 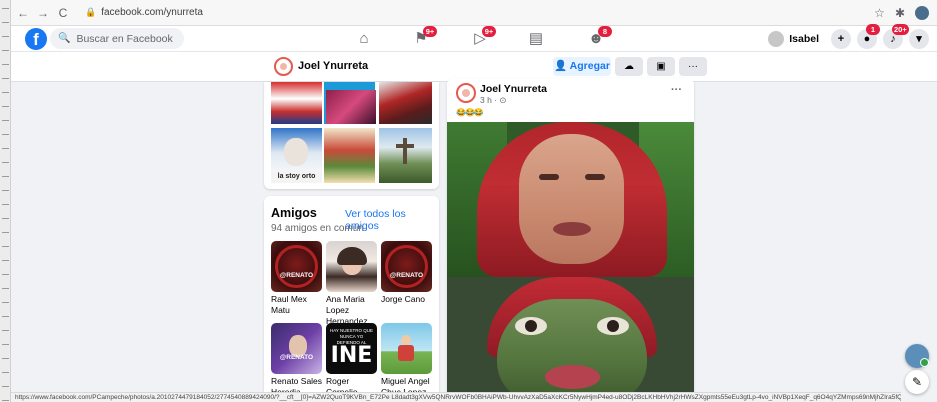 I want to click on extra-action-button: ▣, so click(x=661, y=66).